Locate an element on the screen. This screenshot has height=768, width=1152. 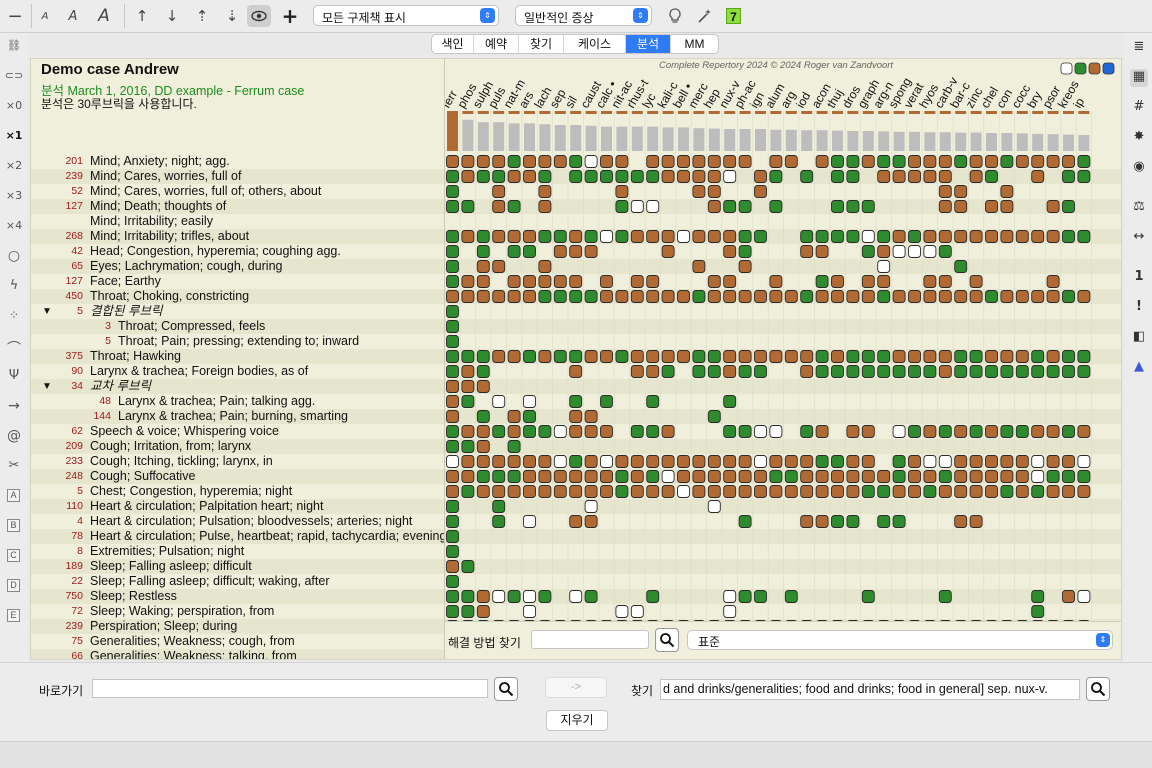
exclamation-icon: ! is located at coordinates (1139, 308).